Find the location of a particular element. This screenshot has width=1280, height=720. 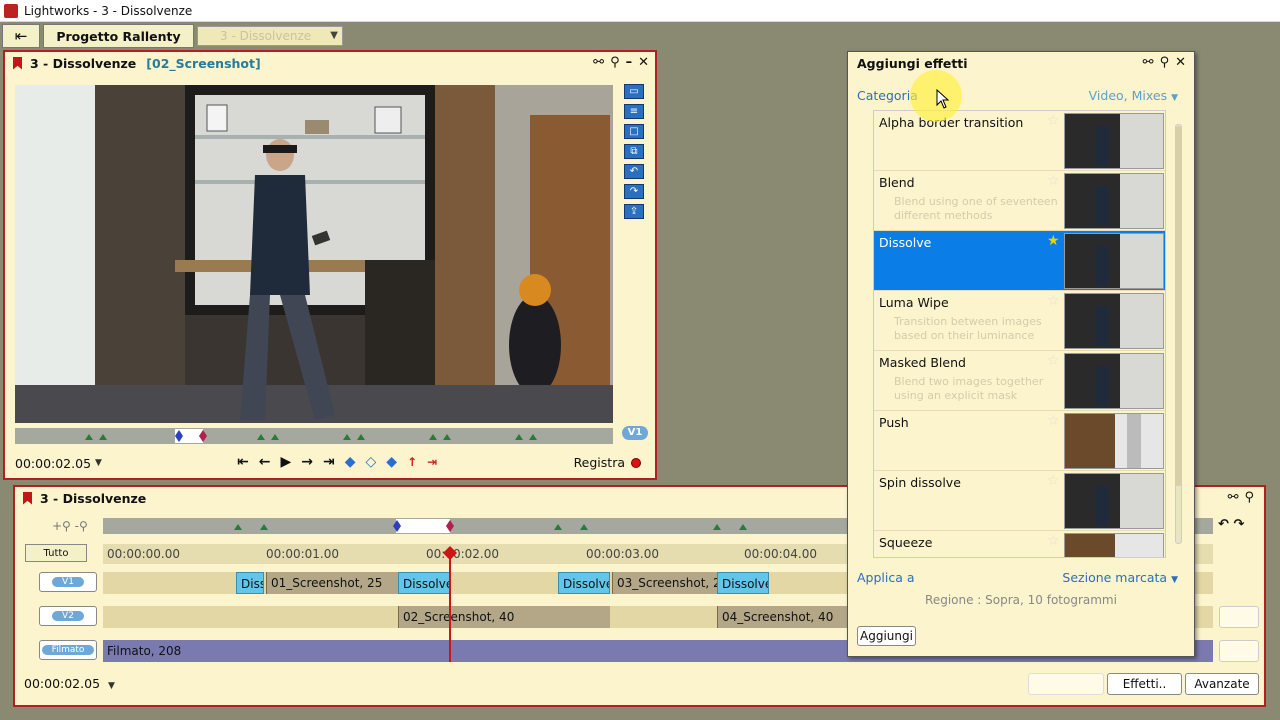

effect-item-alpha-border-transition: Alpha border transition ☆ is located at coordinates (1019, 141).